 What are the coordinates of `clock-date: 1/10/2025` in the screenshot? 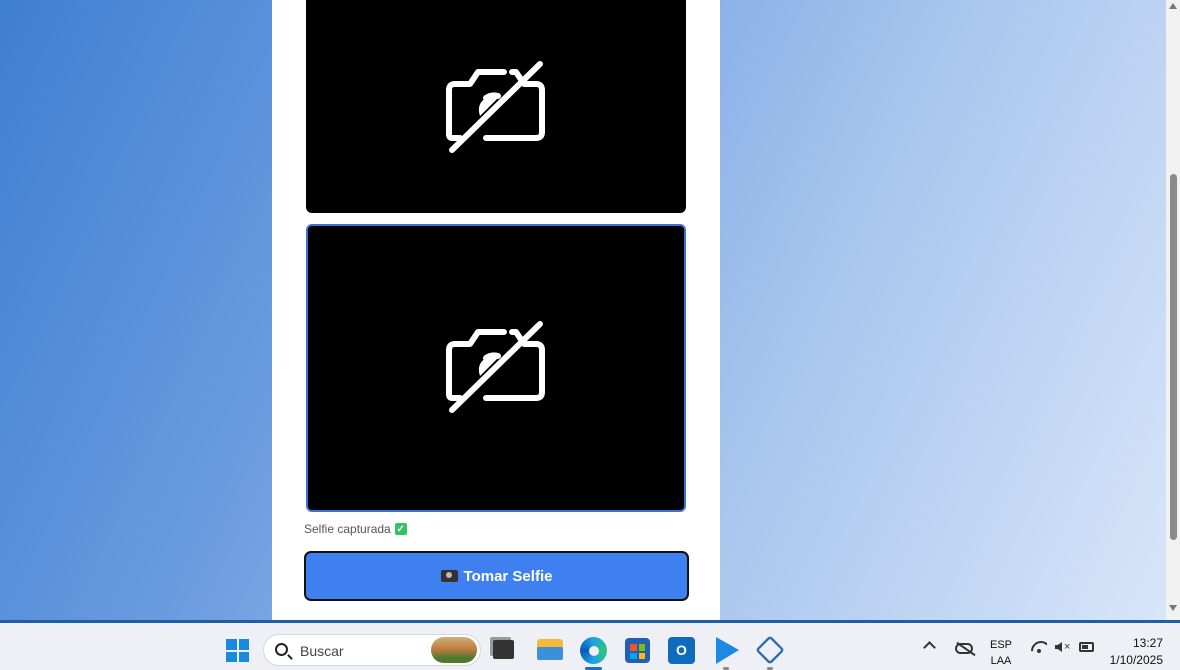 It's located at (1136, 660).